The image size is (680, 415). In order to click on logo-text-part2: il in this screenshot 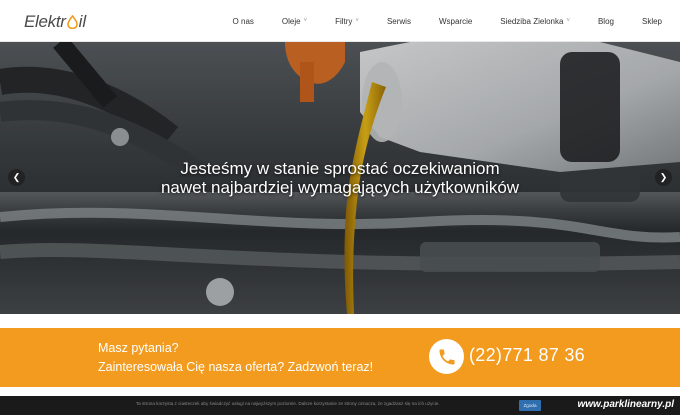, I will do `click(82, 21)`.